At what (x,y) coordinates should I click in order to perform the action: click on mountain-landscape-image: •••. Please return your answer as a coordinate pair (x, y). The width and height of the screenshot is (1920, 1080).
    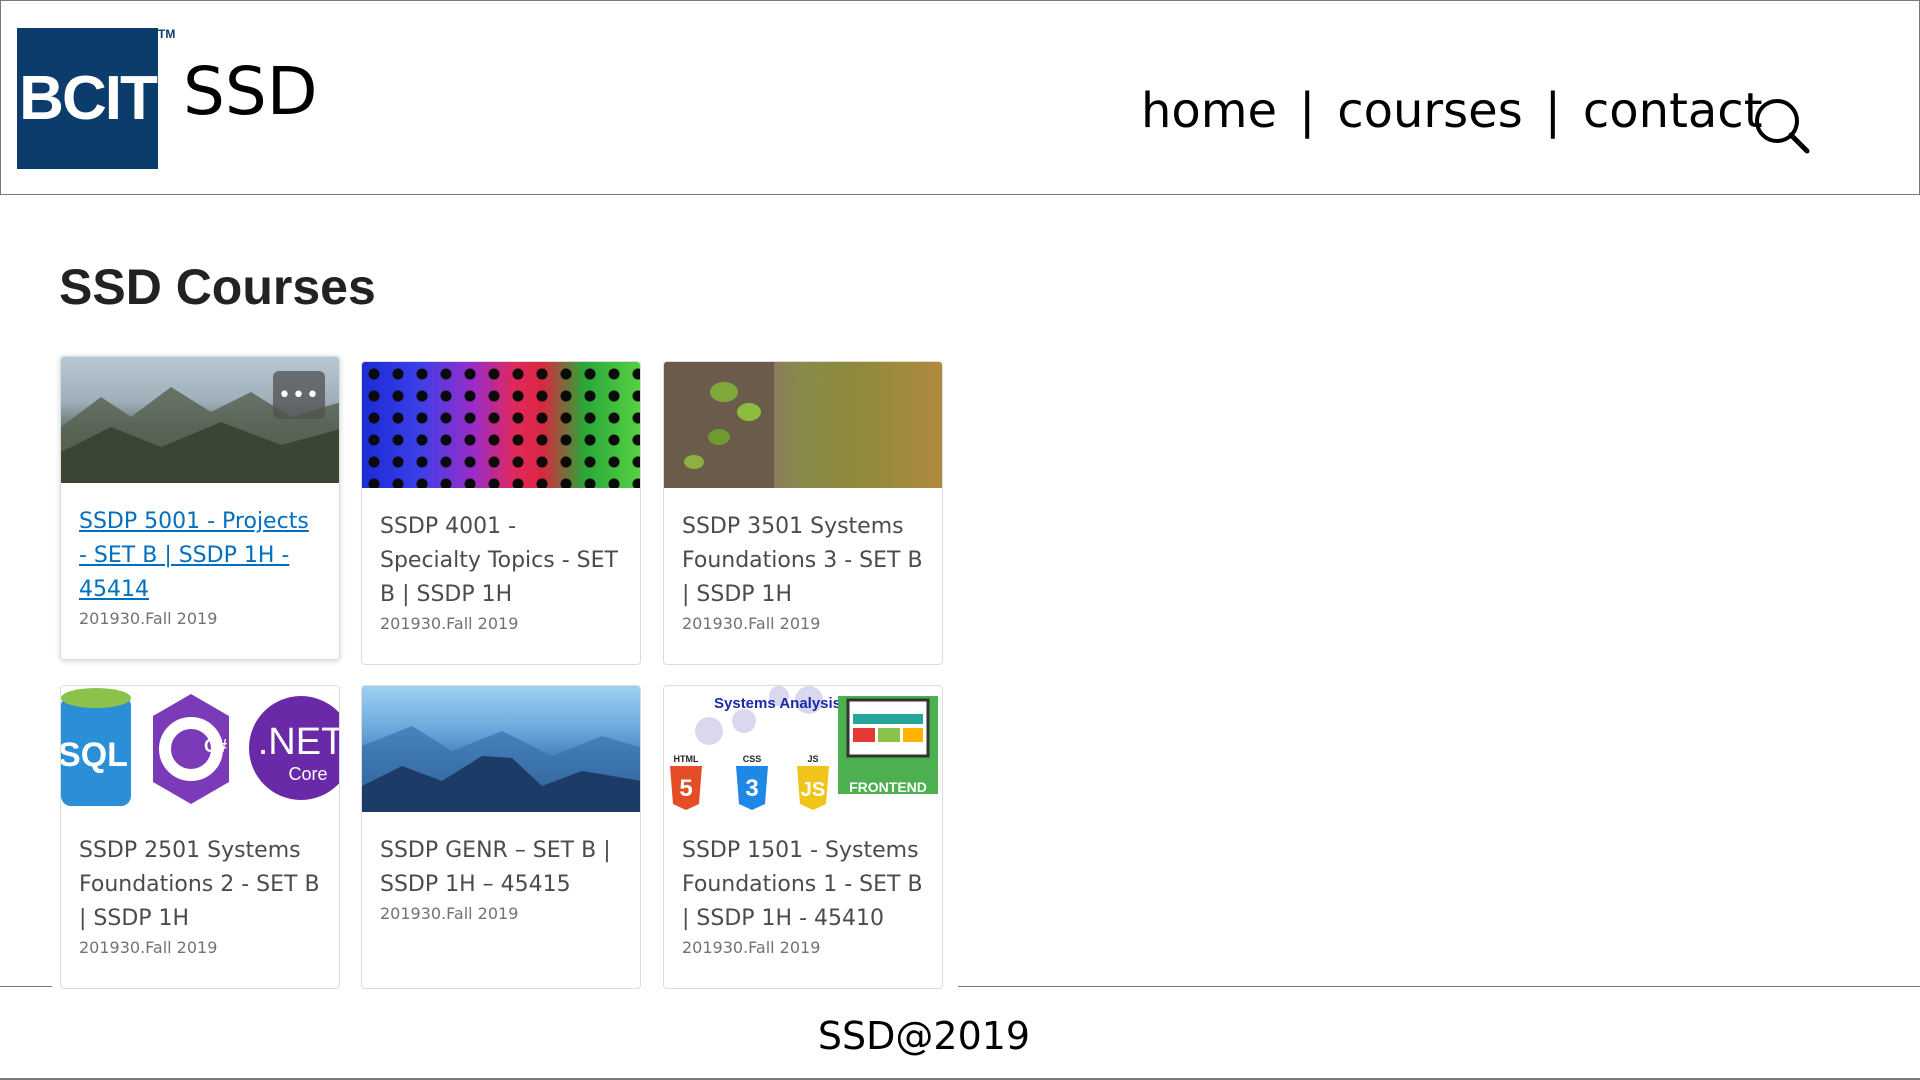
    Looking at the image, I should click on (200, 420).